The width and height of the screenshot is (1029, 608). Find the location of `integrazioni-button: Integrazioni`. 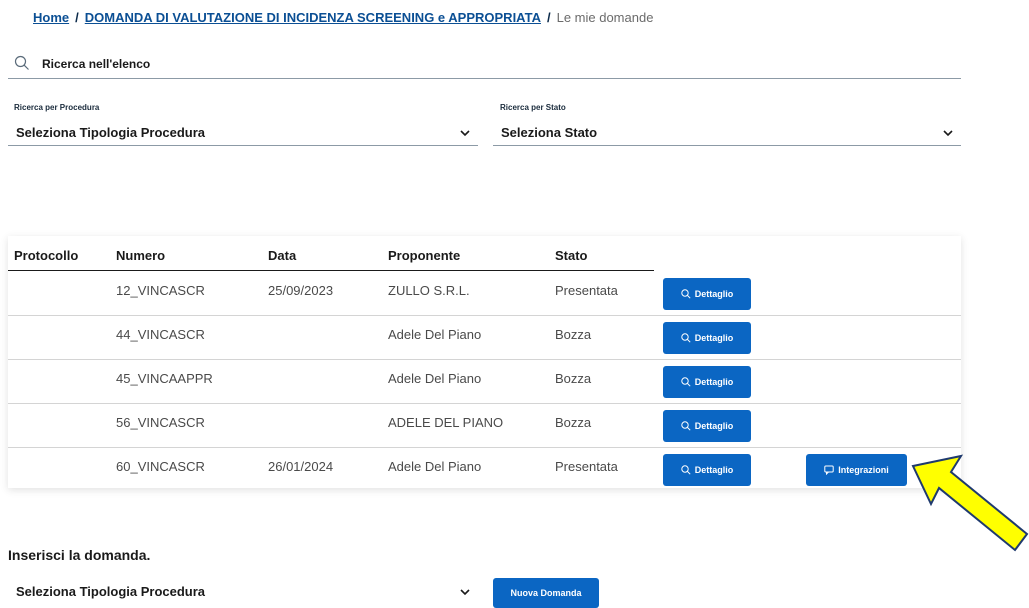

integrazioni-button: Integrazioni is located at coordinates (856, 470).